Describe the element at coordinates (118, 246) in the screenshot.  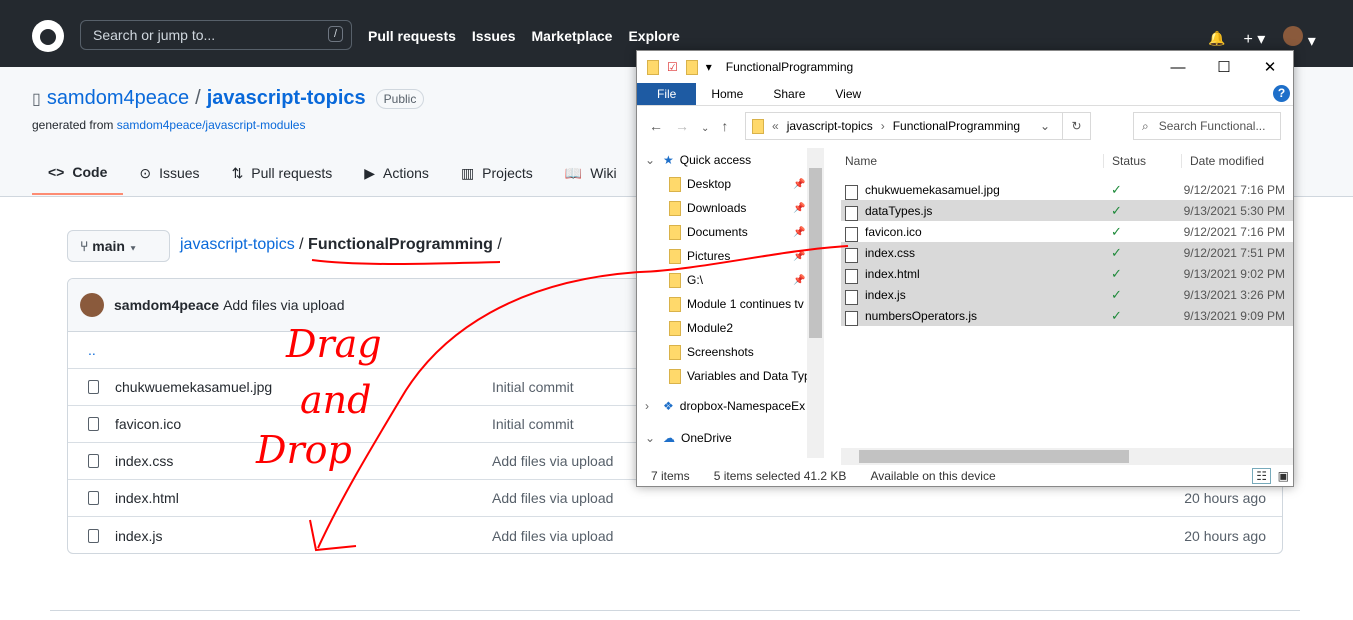
I see `branch-selector: ⑂ main ▾` at that location.